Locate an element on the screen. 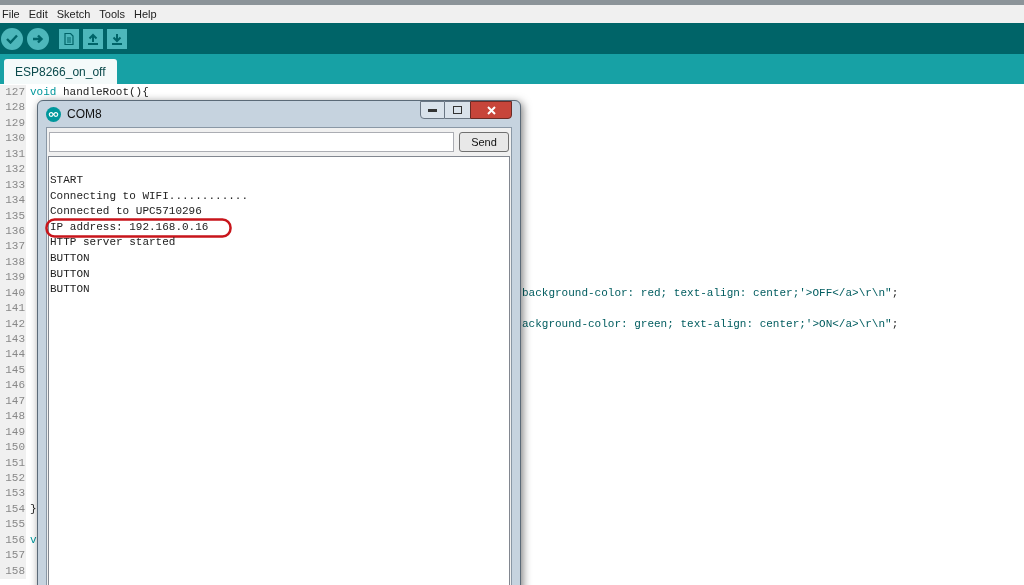 The height and width of the screenshot is (585, 1024). line-number: 150 is located at coordinates (13, 448).